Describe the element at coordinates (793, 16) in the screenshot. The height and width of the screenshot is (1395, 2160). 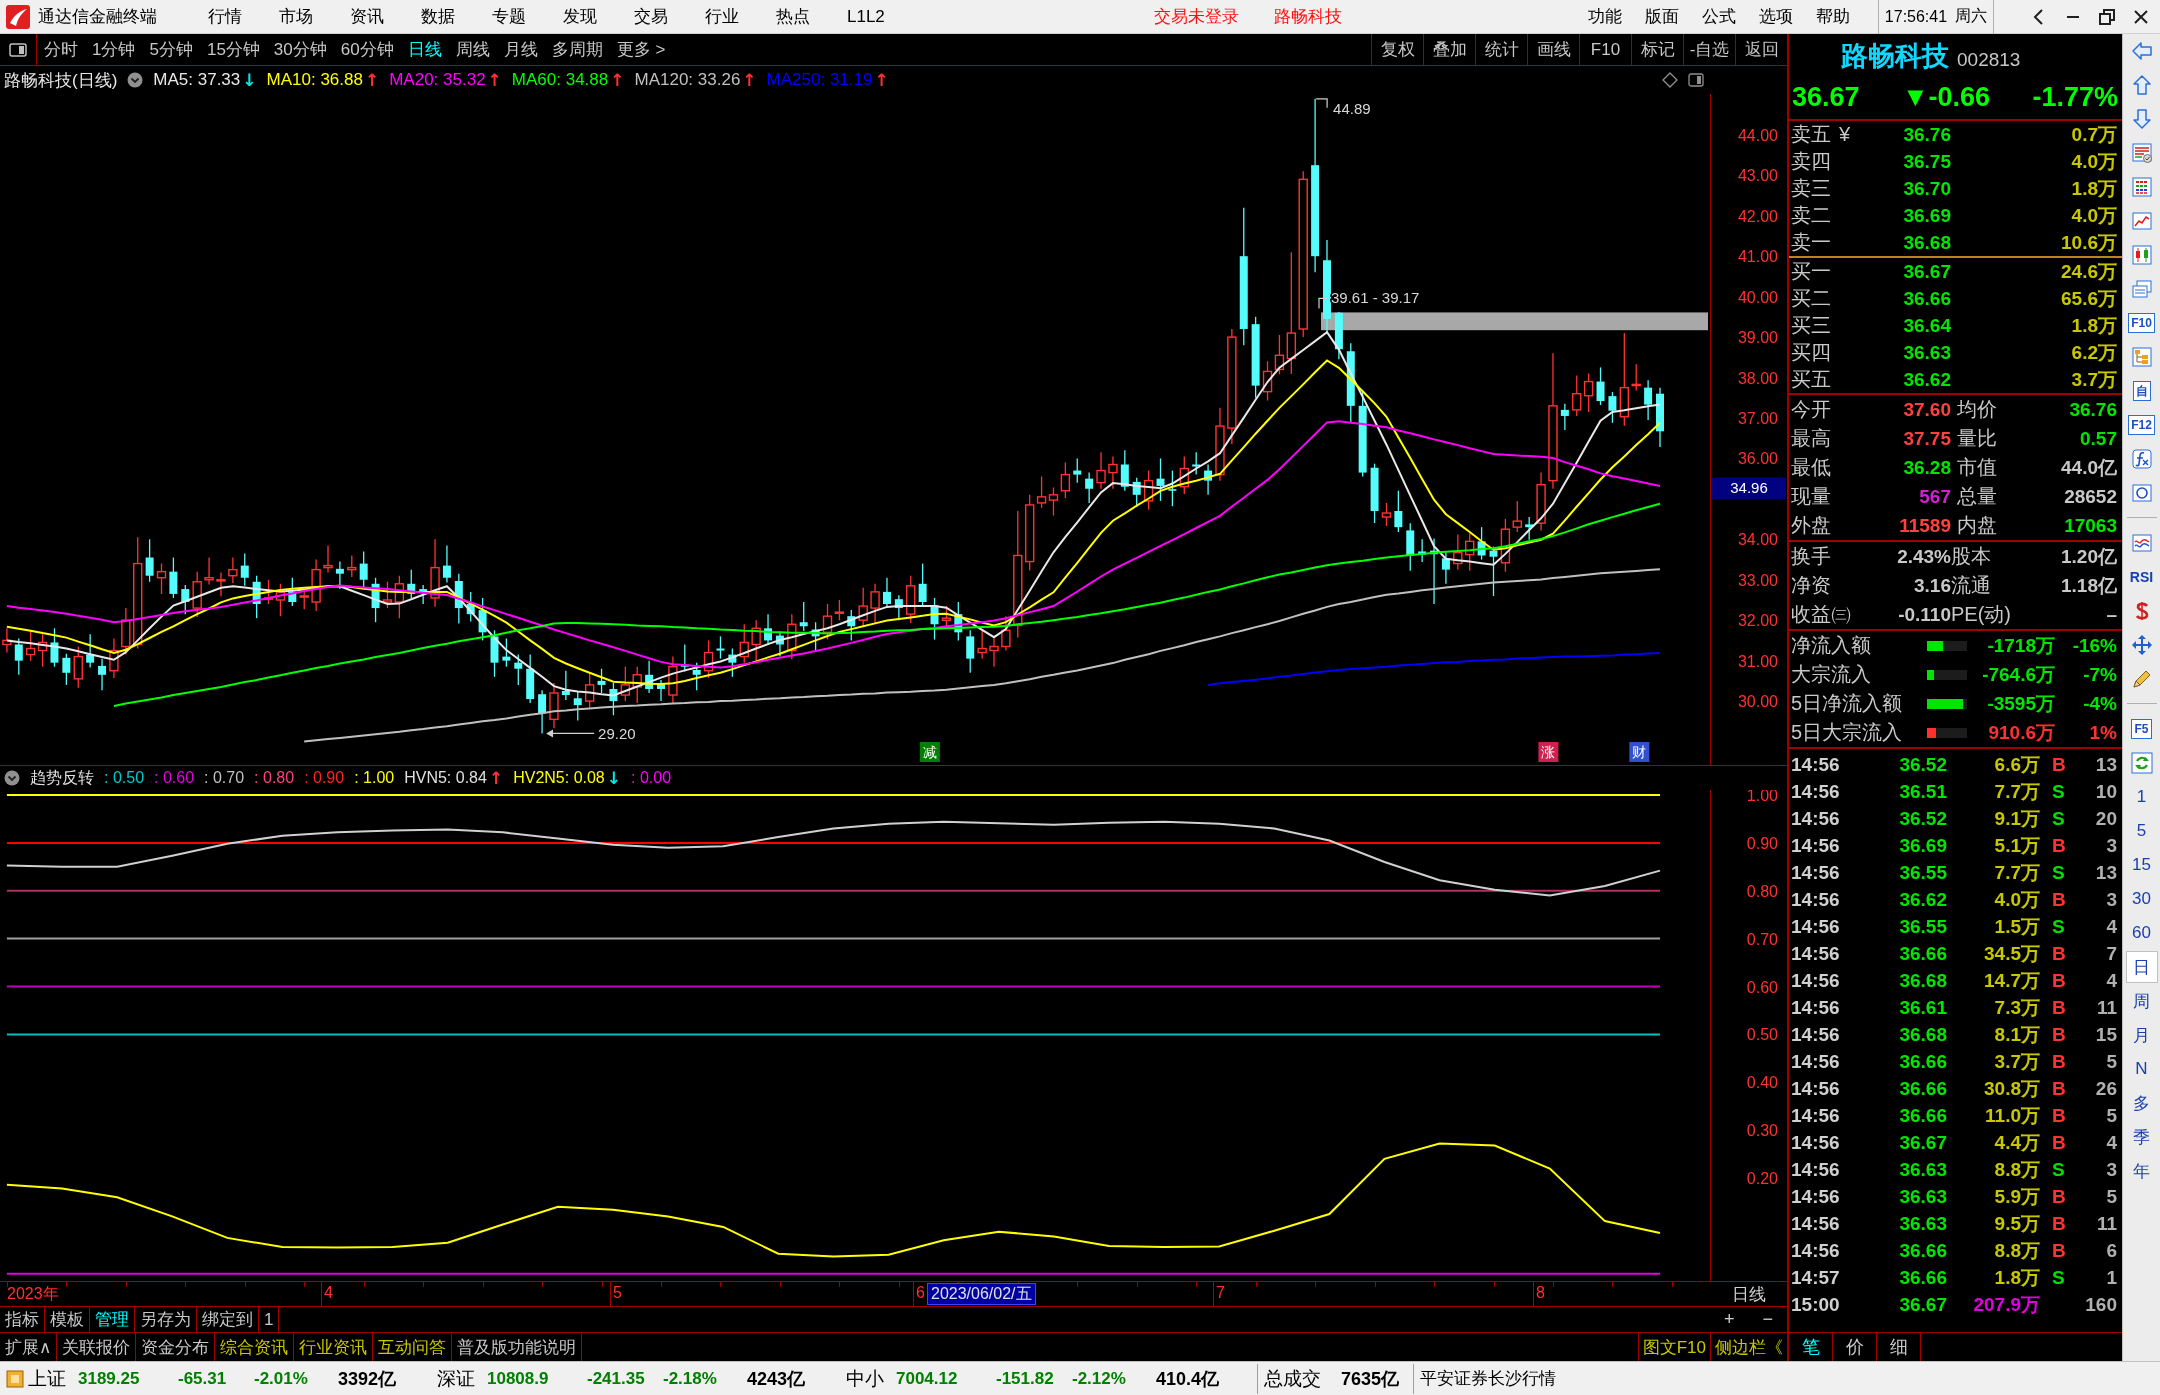
I see `menu-item: 热点` at that location.